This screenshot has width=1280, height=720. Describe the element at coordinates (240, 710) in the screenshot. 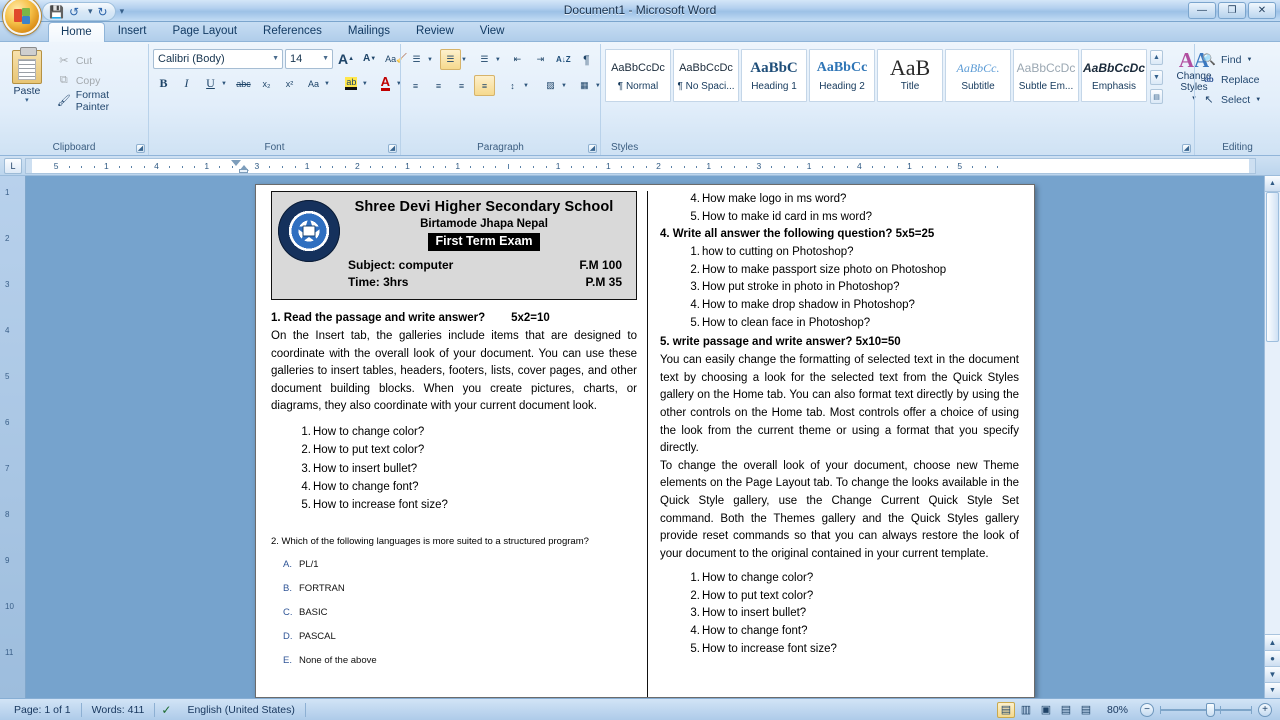

I see `language-status: English (United States)` at that location.